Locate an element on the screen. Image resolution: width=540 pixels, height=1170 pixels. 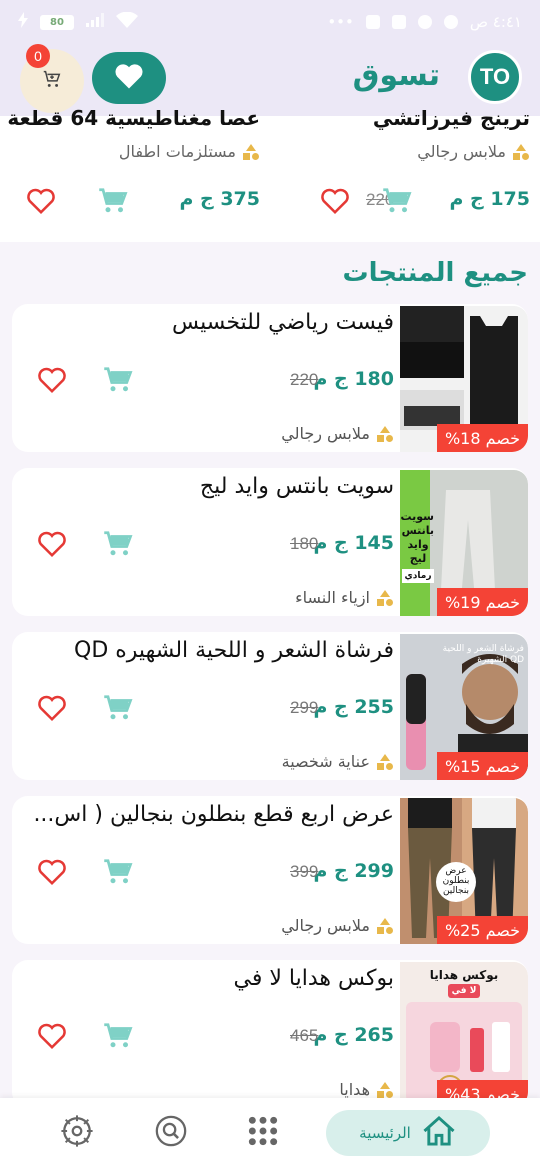
product-image: عرض 4 بنطلون بنجالين خصم 25% is located at coordinates (464, 871).